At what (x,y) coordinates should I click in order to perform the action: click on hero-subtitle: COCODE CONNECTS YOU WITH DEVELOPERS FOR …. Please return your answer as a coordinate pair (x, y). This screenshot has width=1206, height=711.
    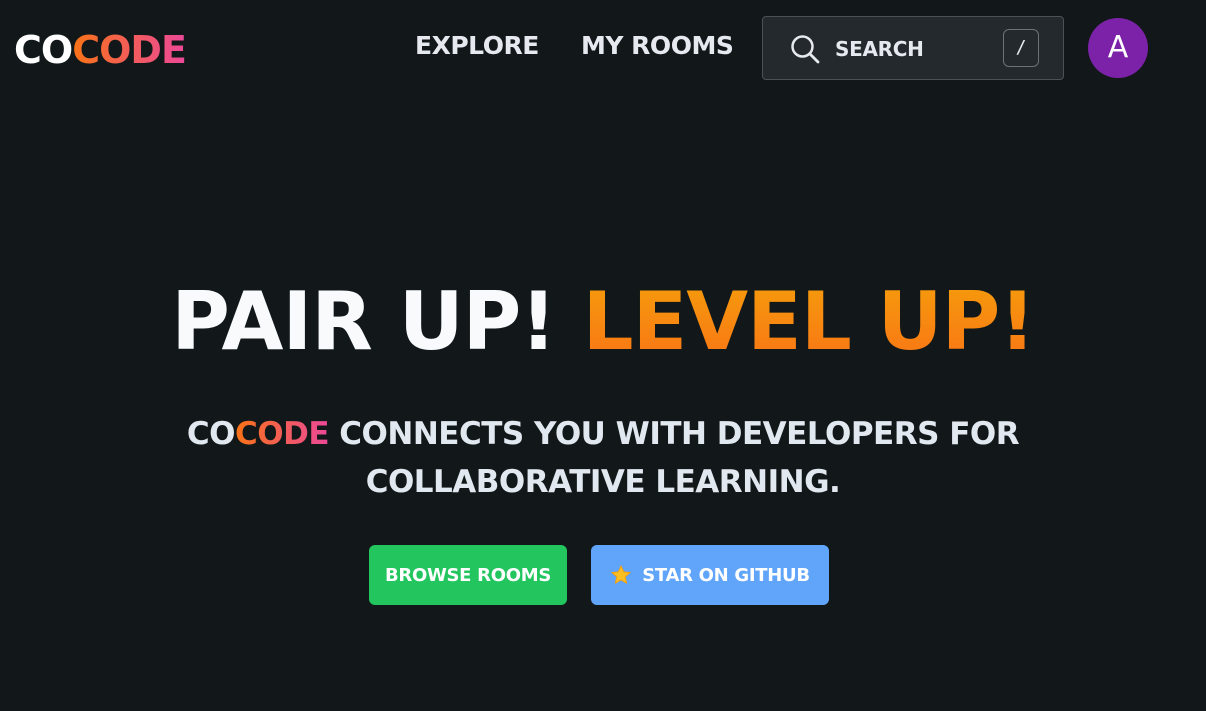
    Looking at the image, I should click on (603, 458).